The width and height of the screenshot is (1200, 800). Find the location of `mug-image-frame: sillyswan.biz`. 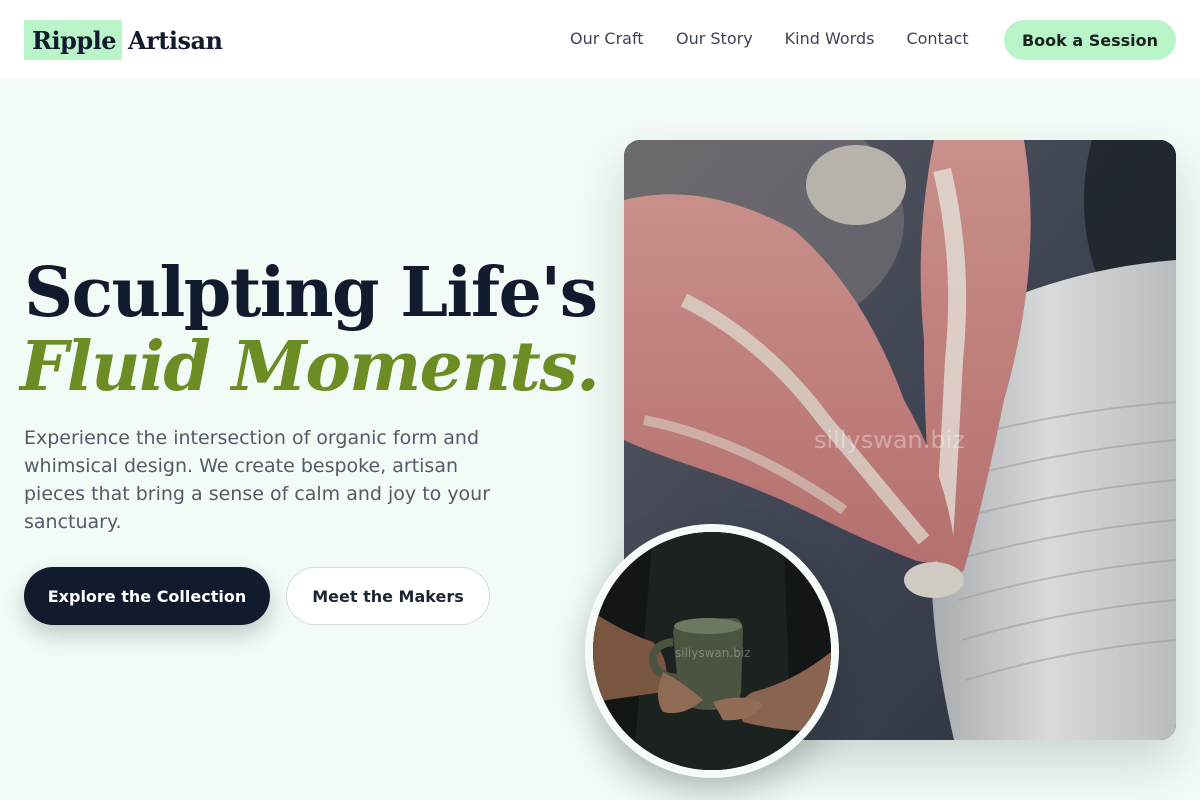

mug-image-frame: sillyswan.biz is located at coordinates (712, 651).